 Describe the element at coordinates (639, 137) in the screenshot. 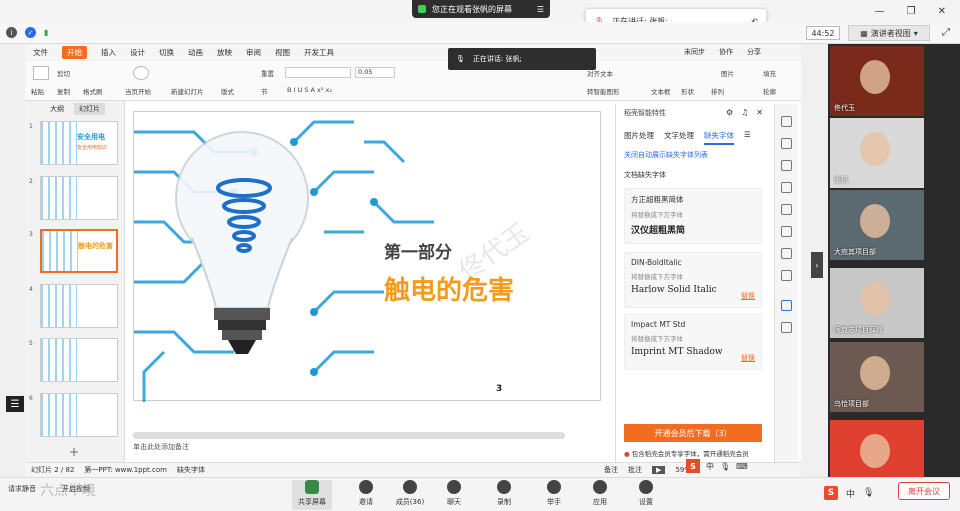

I see `tab-image-processing: 图片处理` at that location.